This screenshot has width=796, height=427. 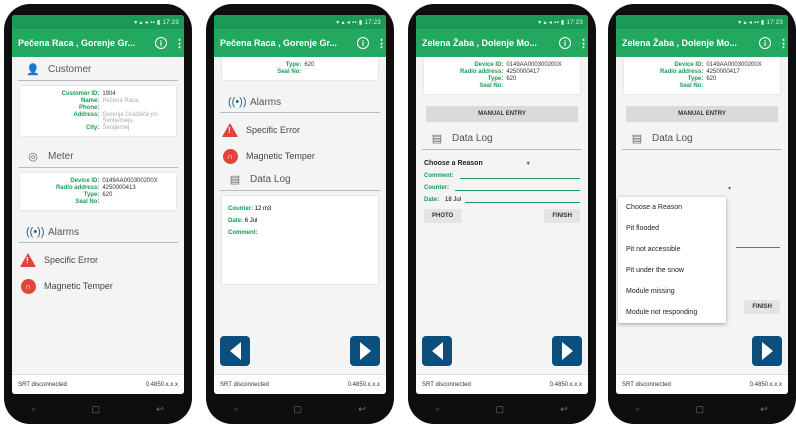 I want to click on reason-option: Module not responding, so click(x=672, y=312).